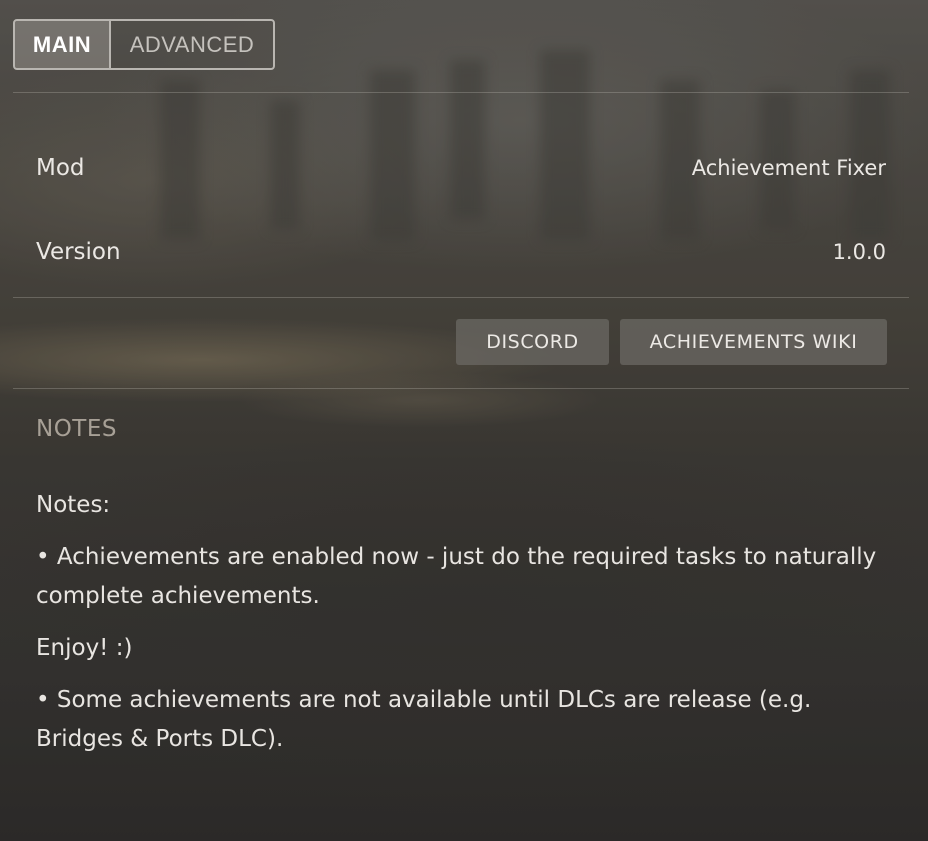 The height and width of the screenshot is (841, 928). What do you see at coordinates (532, 342) in the screenshot?
I see `discord-button: DISCORD` at bounding box center [532, 342].